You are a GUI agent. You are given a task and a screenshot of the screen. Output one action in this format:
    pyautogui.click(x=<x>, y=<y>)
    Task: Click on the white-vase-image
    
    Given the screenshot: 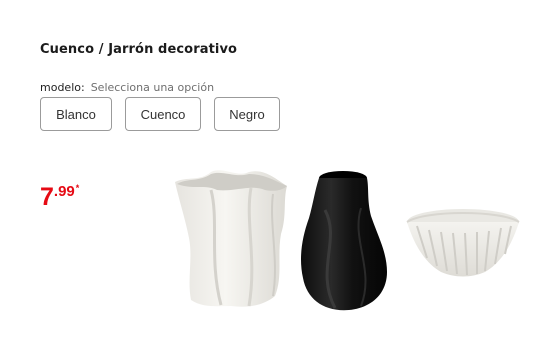 What is the action you would take?
    pyautogui.click(x=231, y=238)
    